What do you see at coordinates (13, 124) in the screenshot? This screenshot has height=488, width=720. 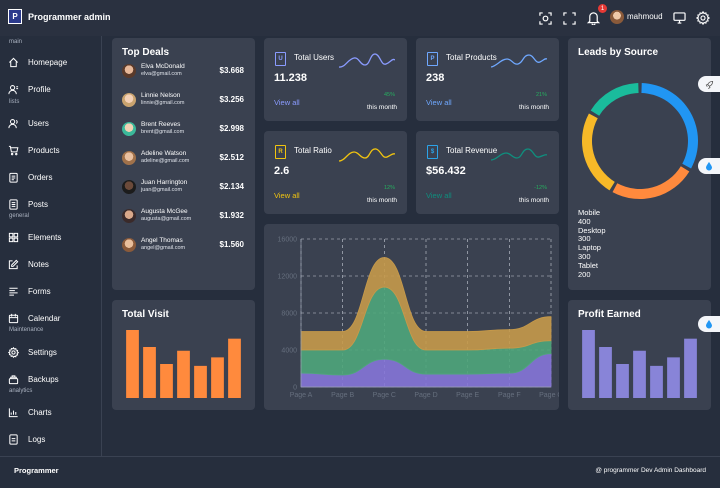 I see `users-icon` at bounding box center [13, 124].